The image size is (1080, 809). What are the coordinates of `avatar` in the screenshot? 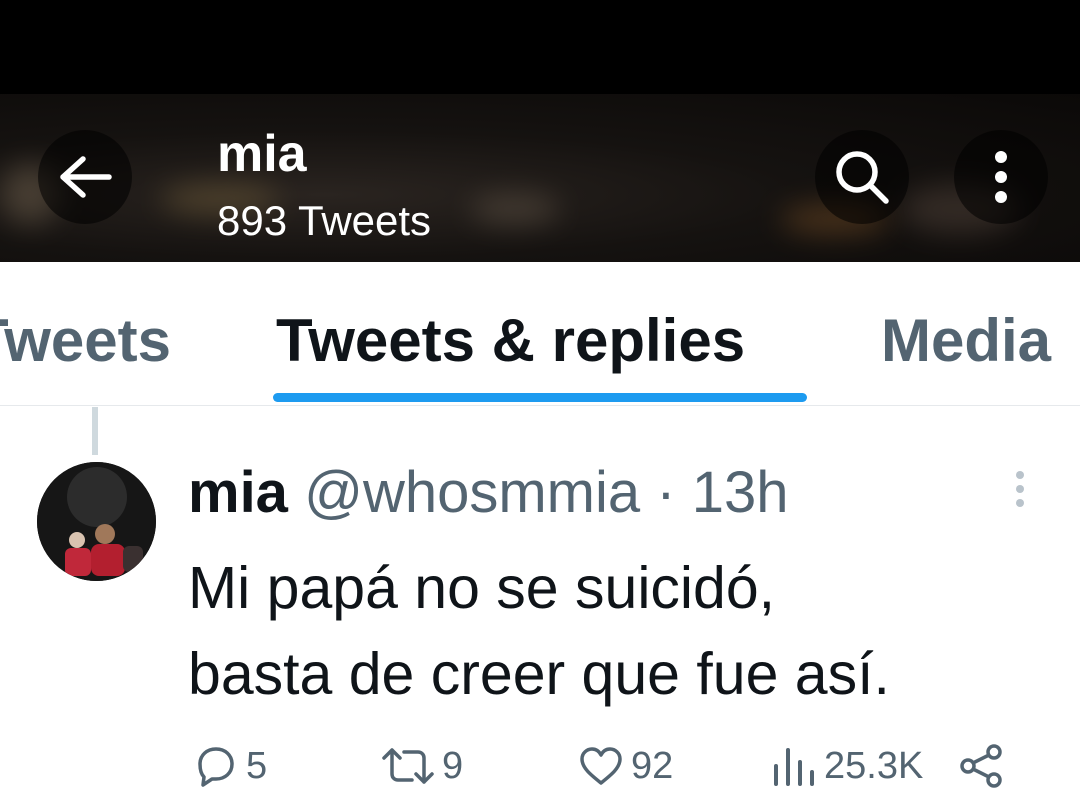 It's located at (96, 521).